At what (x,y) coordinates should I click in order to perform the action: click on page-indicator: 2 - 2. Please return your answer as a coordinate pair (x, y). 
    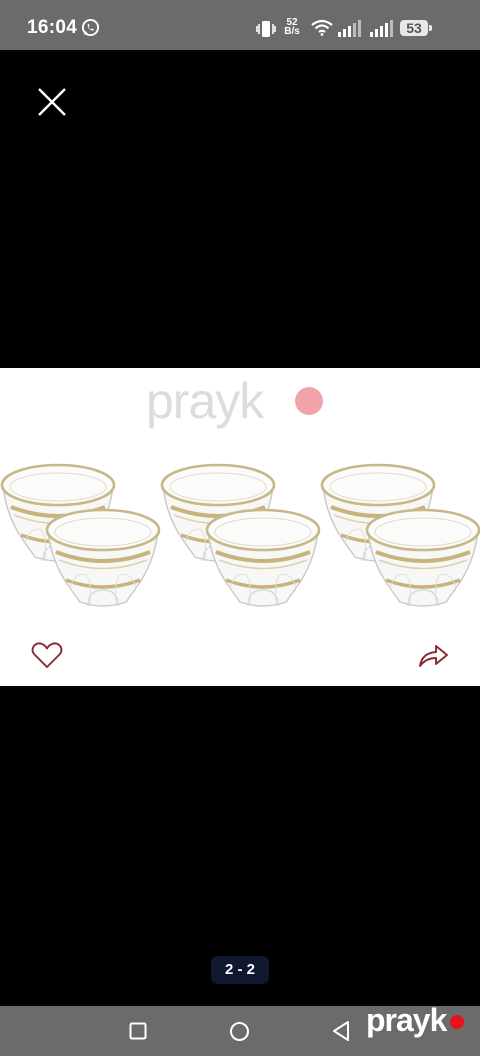
    Looking at the image, I should click on (240, 970).